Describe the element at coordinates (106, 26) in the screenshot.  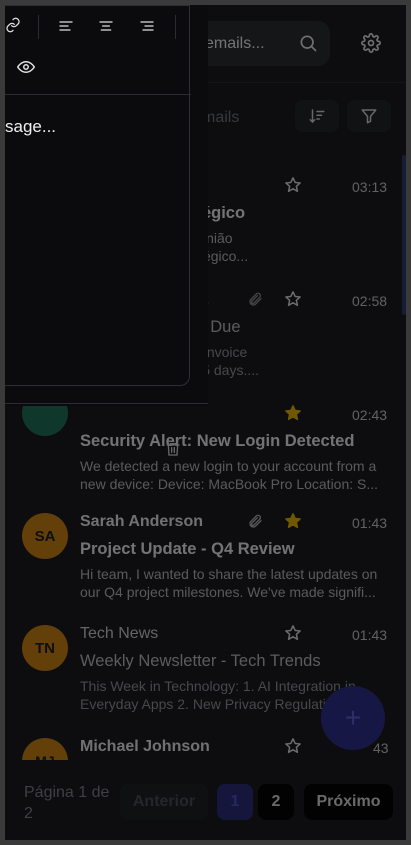
I see `align-center-icon` at that location.